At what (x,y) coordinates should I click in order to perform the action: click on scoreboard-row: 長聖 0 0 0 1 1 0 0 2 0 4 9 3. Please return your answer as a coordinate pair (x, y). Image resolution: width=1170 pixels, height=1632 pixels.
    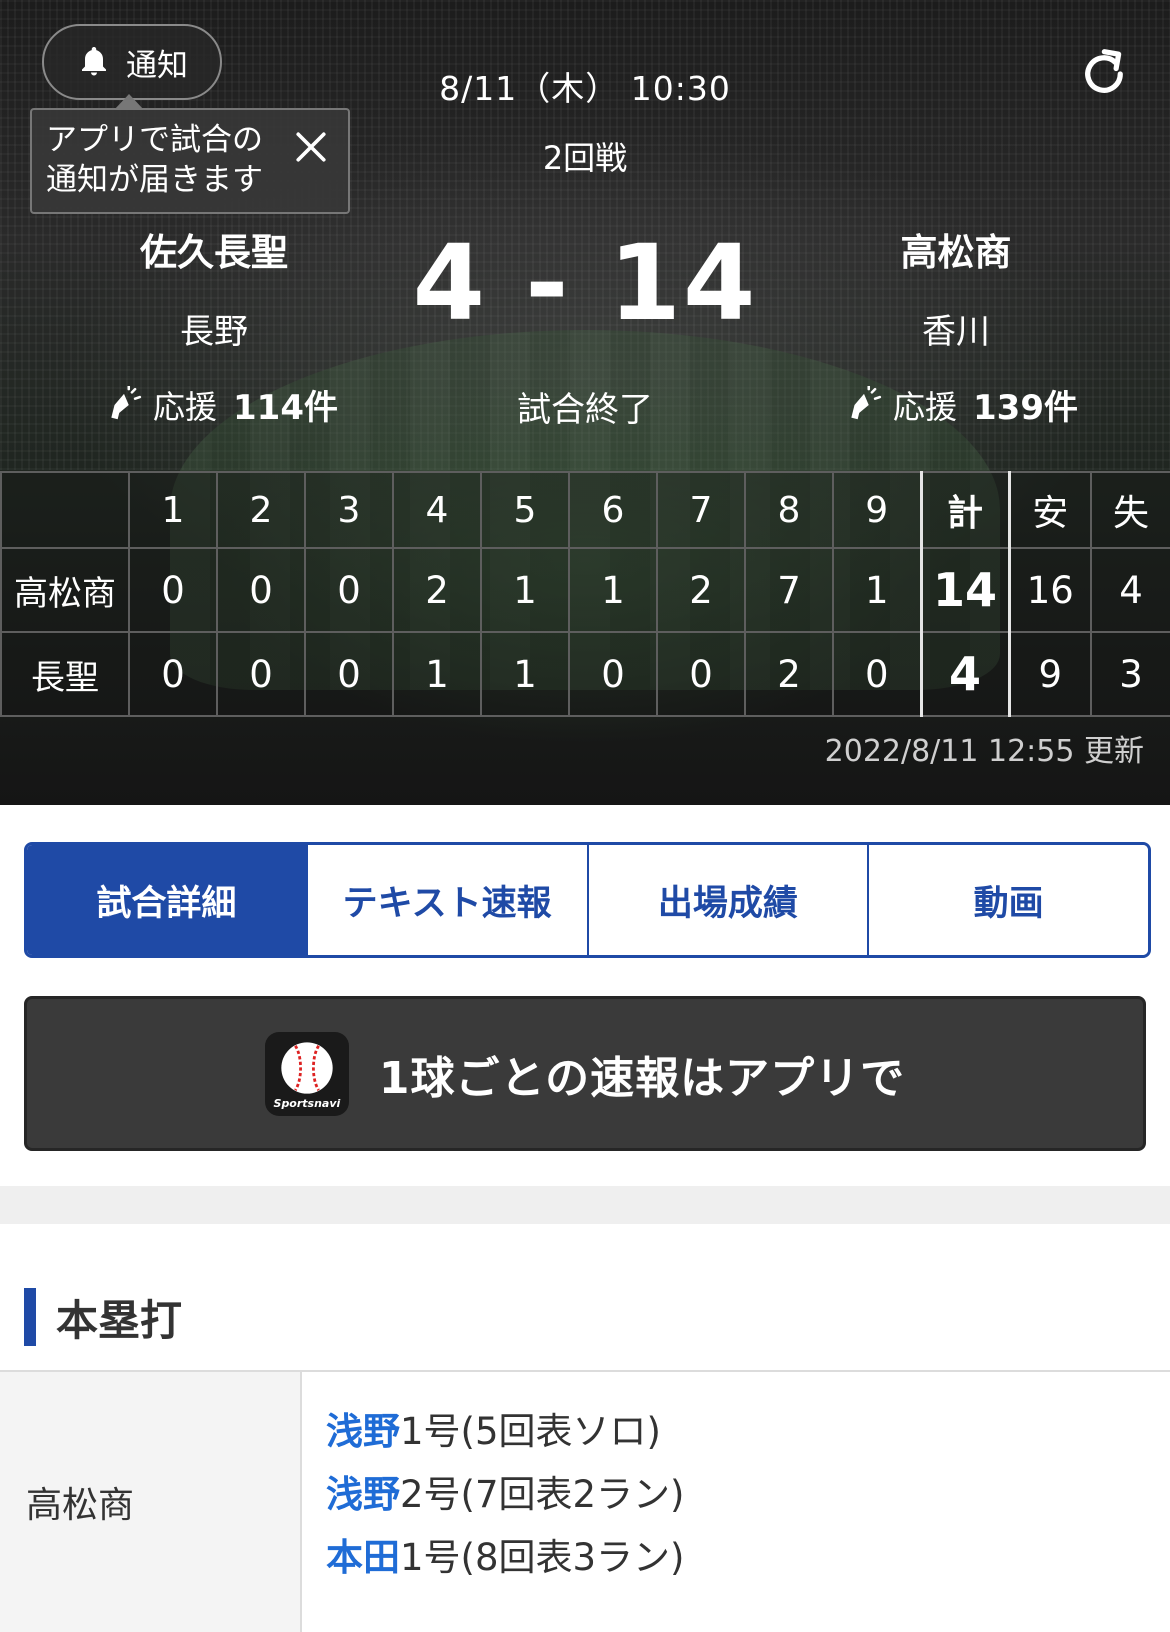
    Looking at the image, I should click on (585, 674).